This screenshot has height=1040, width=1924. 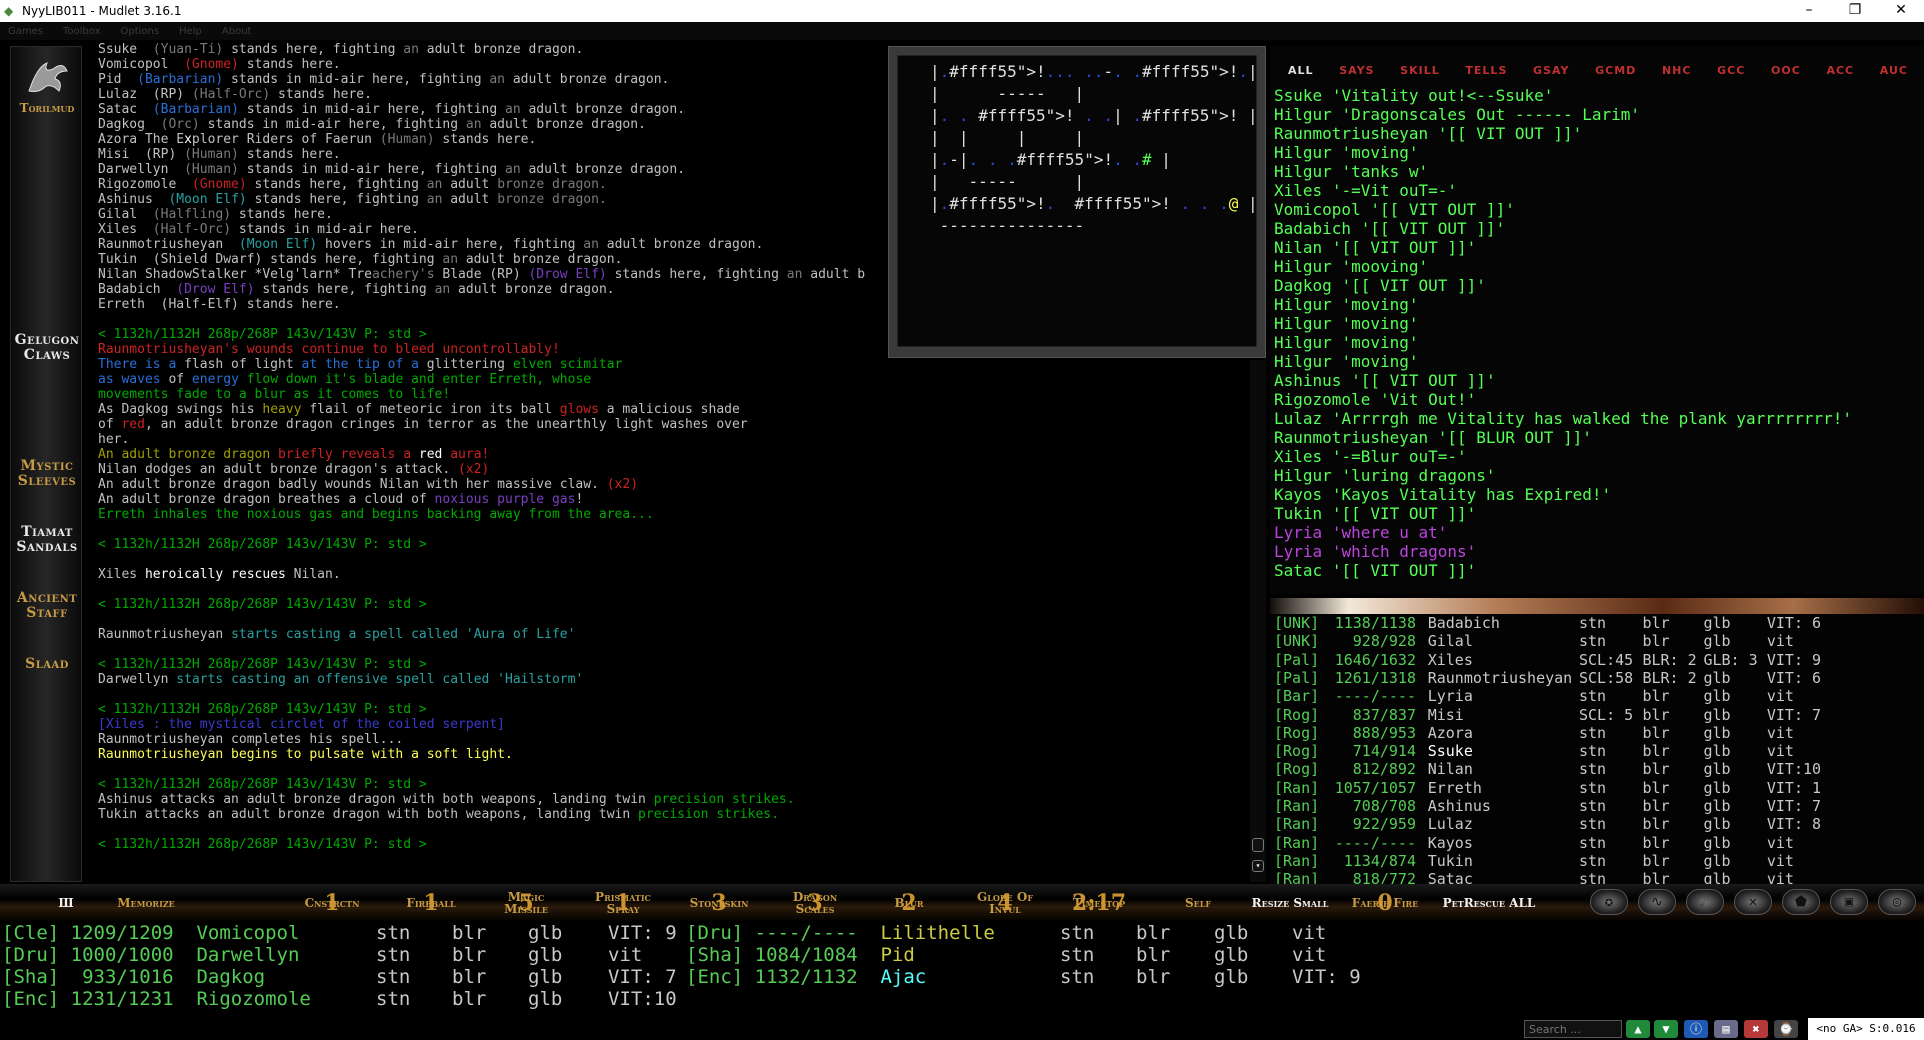 What do you see at coordinates (1786, 74) in the screenshot?
I see `tab-ooc: OOC` at bounding box center [1786, 74].